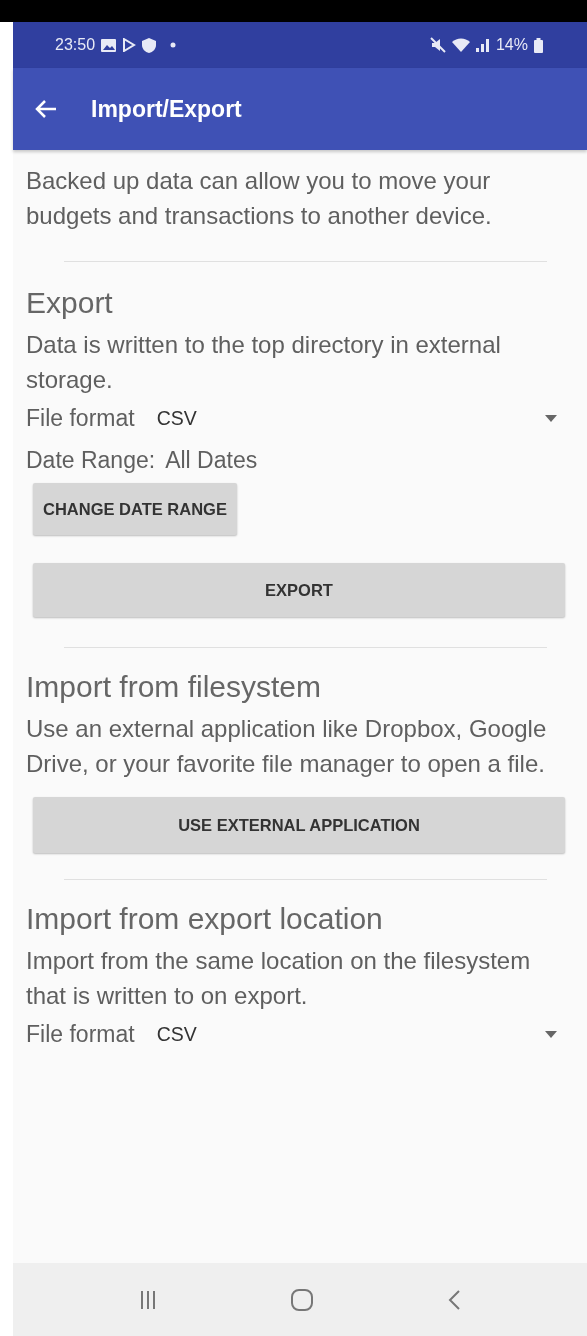 This screenshot has height=1336, width=587. Describe the element at coordinates (264, 362) in the screenshot. I see `section-description: Data is written to the top directory in external storage.` at that location.